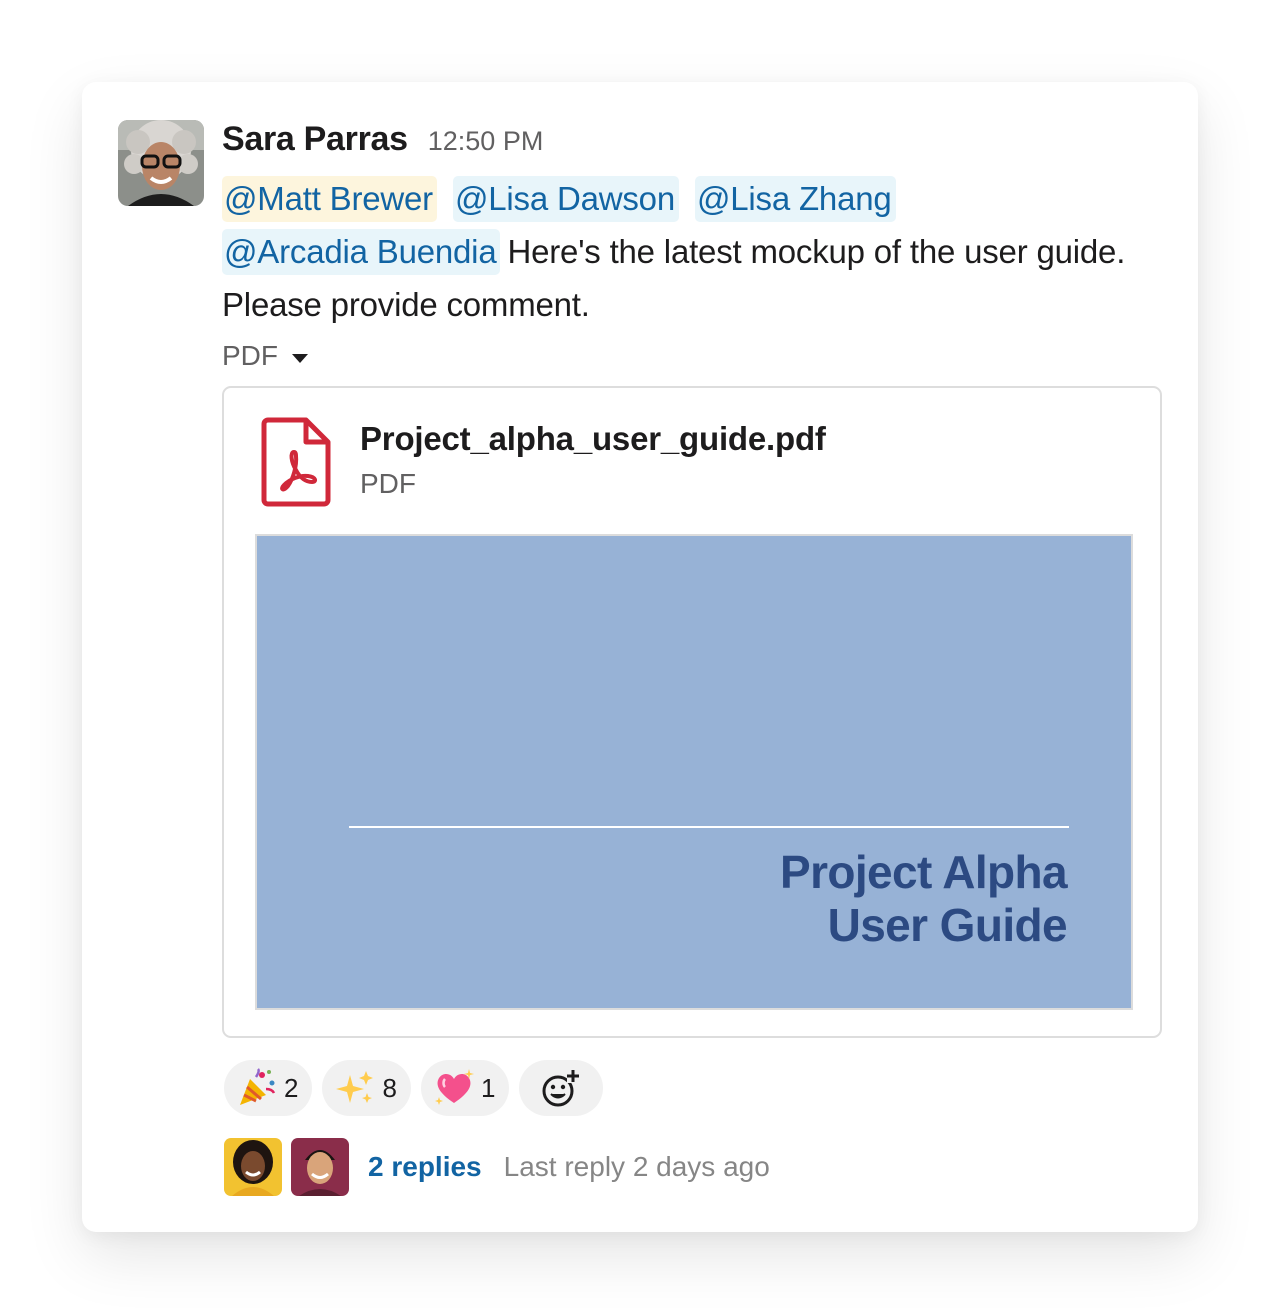  Describe the element at coordinates (454, 1087) in the screenshot. I see `sparkling-heart-icon` at that location.